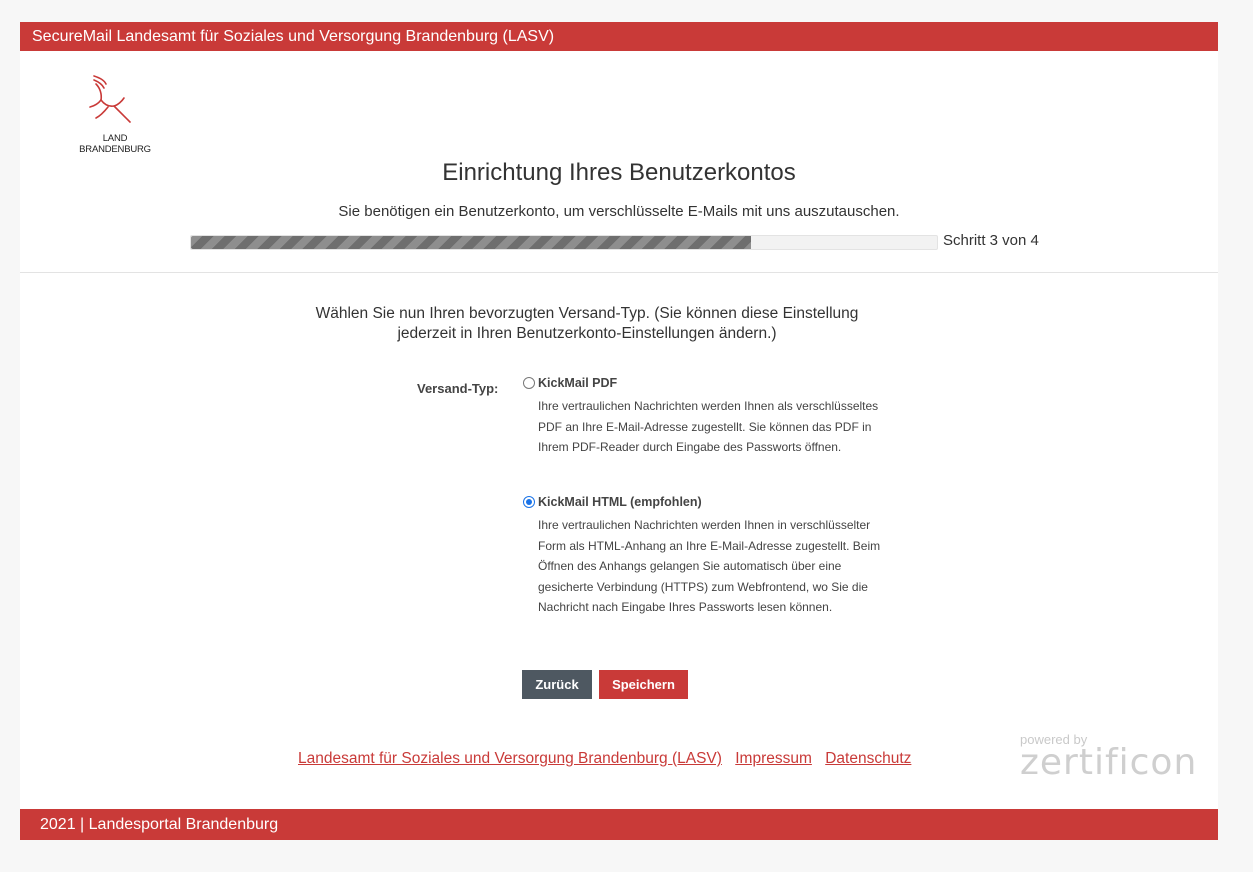 The width and height of the screenshot is (1253, 872). What do you see at coordinates (458, 388) in the screenshot?
I see `versand-typ-label: Versand-Typ:` at bounding box center [458, 388].